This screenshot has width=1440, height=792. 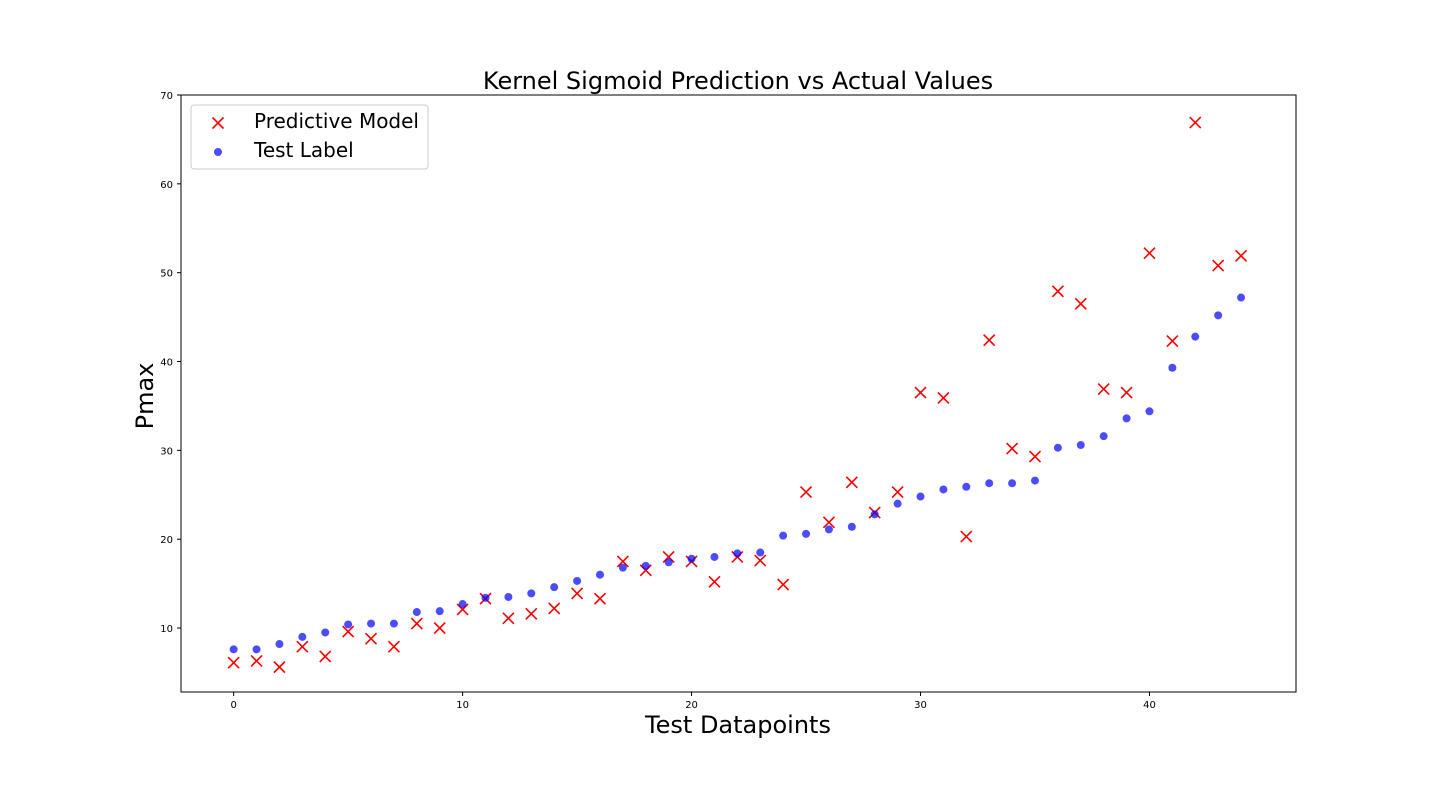 What do you see at coordinates (166, 274) in the screenshot?
I see `y-tick-label: 50` at bounding box center [166, 274].